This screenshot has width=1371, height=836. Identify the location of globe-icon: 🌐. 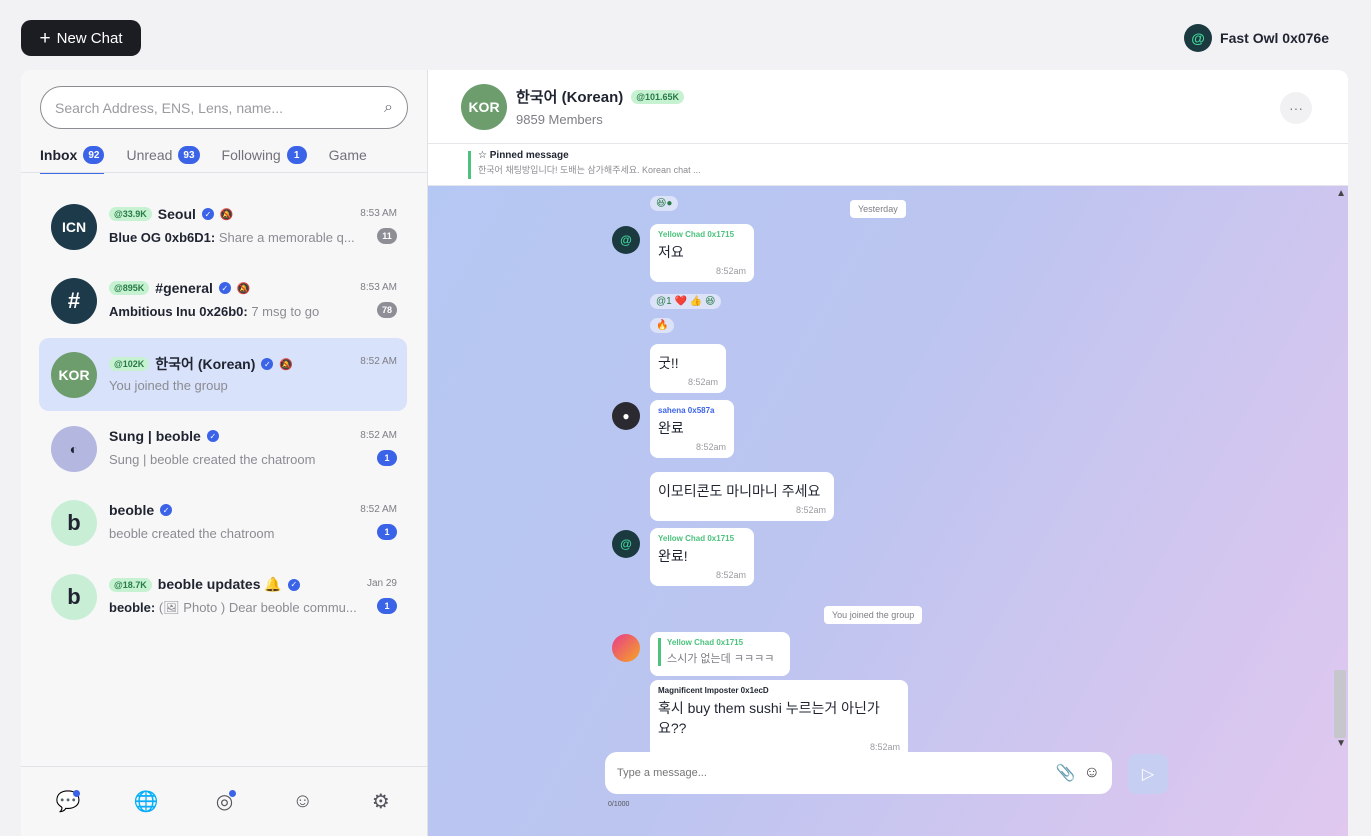
(146, 802).